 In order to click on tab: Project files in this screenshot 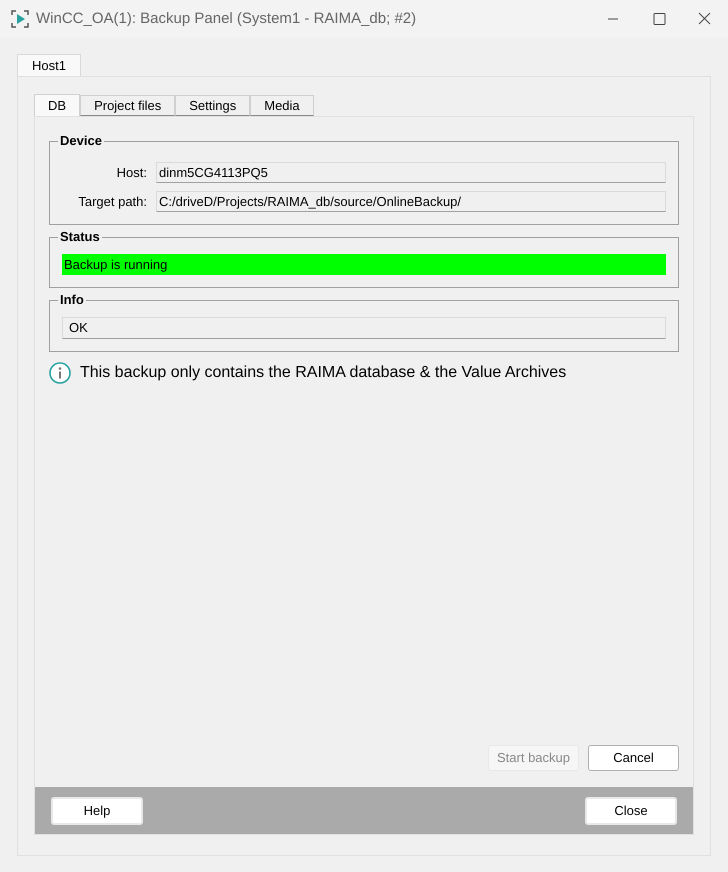, I will do `click(128, 105)`.